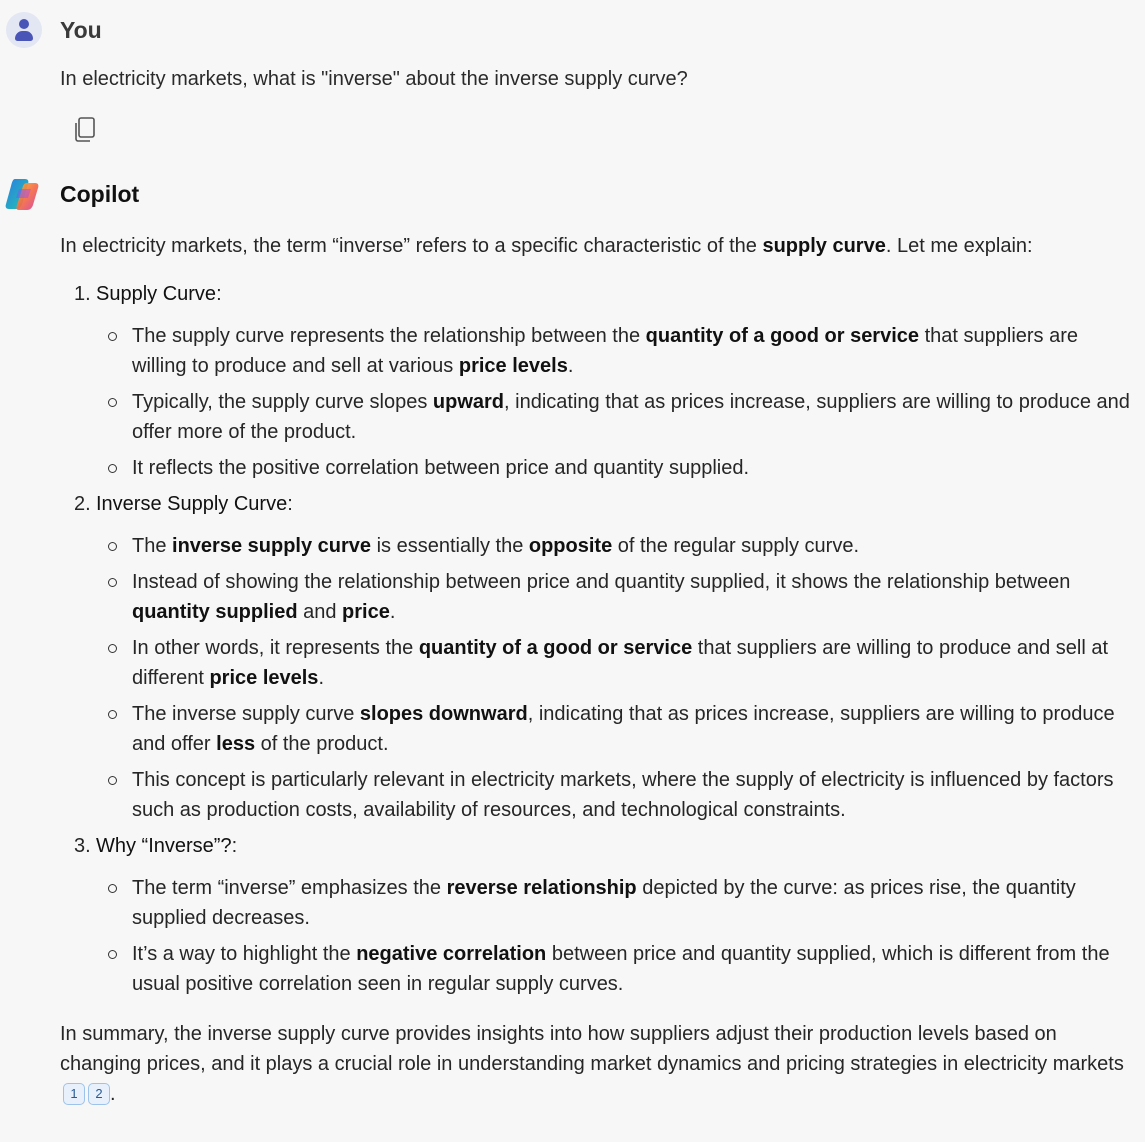  I want to click on citation-badge: 1, so click(74, 1094).